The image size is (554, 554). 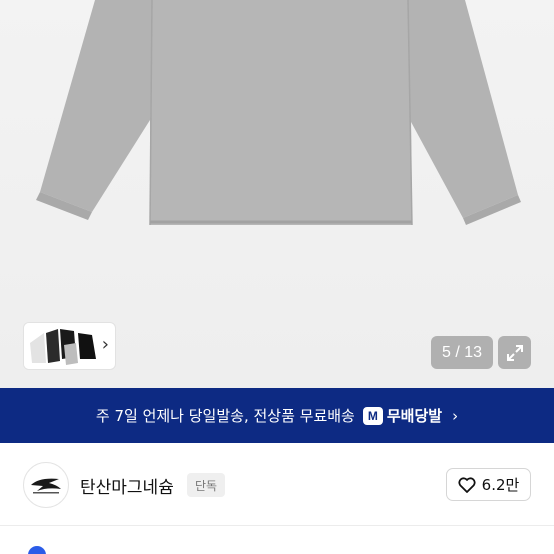 I want to click on free-shipping-badge: M 무배당발, so click(x=402, y=415).